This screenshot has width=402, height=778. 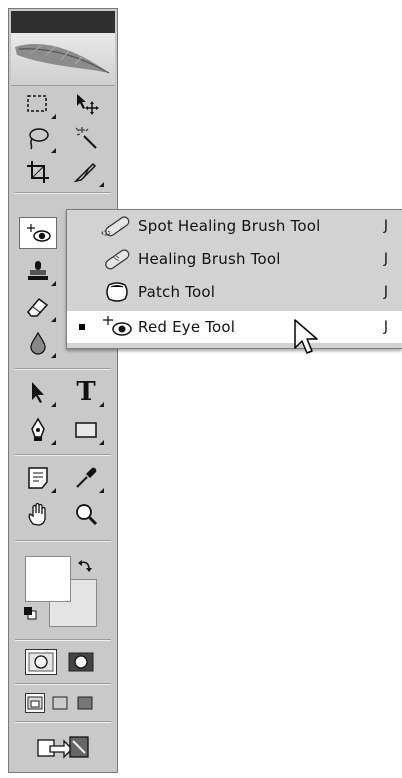 I want to click on blur-drop-icon, so click(x=38, y=343).